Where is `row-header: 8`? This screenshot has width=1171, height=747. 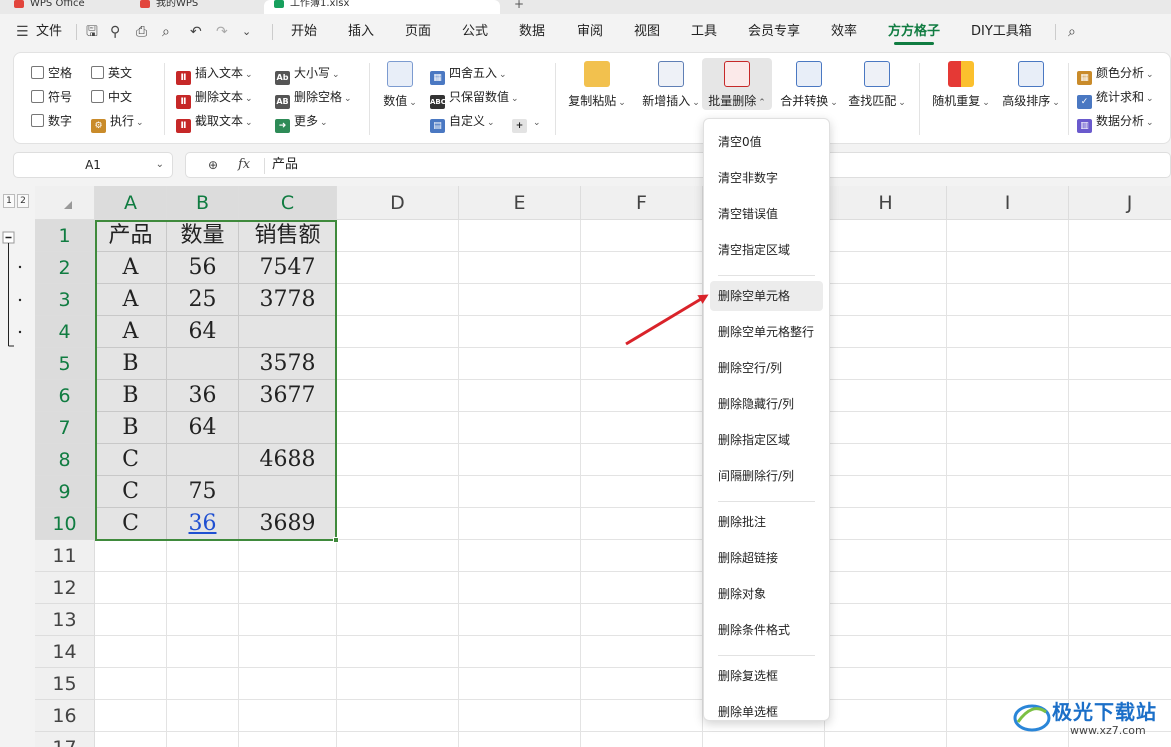 row-header: 8 is located at coordinates (65, 460).